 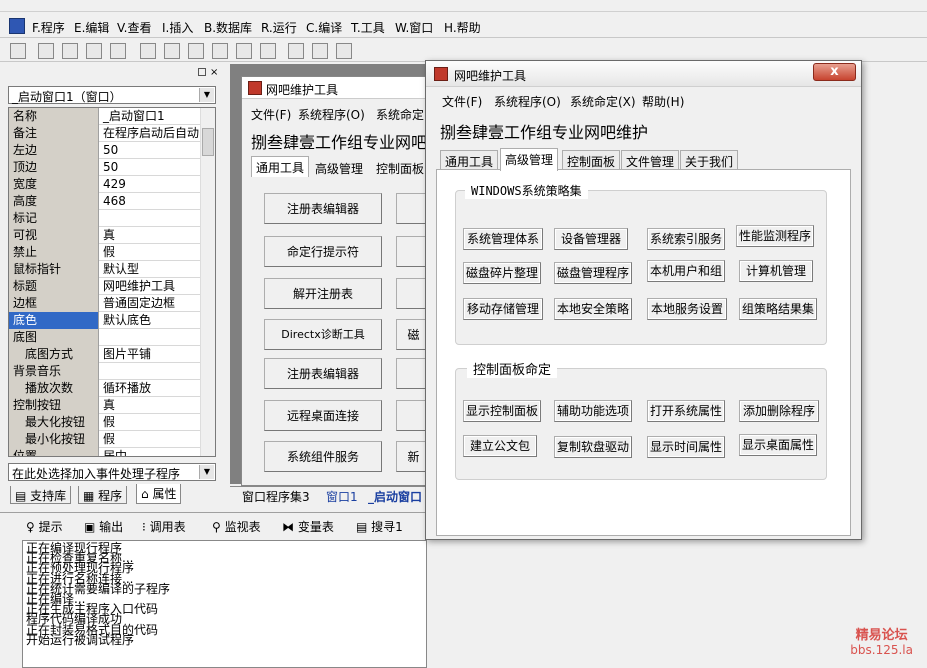 What do you see at coordinates (400, 168) in the screenshot?
I see `design-tab-control: 控制面板` at bounding box center [400, 168].